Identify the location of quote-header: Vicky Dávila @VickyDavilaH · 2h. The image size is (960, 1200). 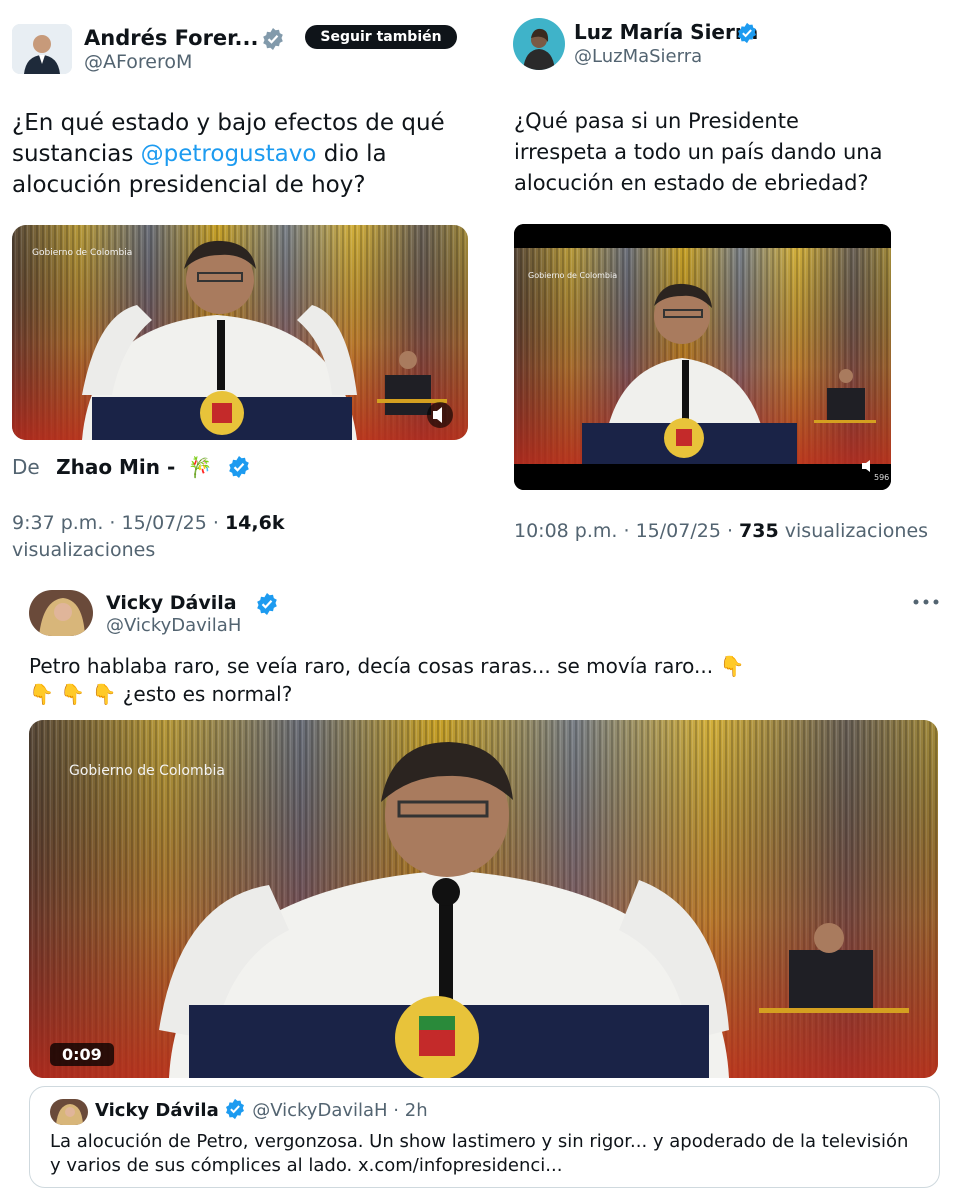
(261, 1109).